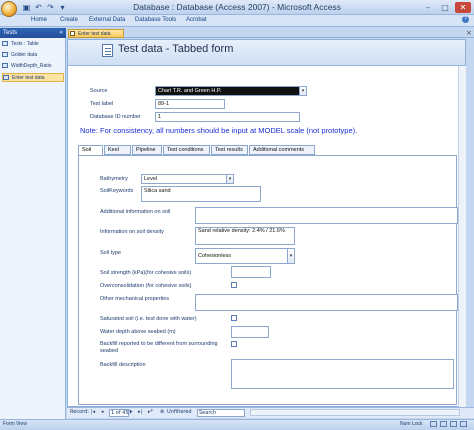 The image size is (474, 430). Describe the element at coordinates (120, 413) in the screenshot. I see `record-position-field: 1 of 457` at that location.